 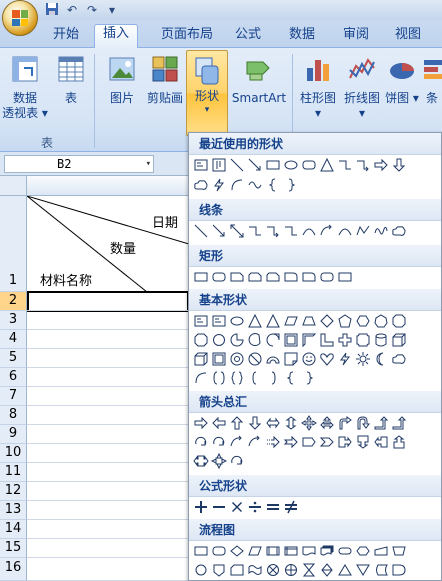 I want to click on shape-fstored-icon, so click(x=381, y=570).